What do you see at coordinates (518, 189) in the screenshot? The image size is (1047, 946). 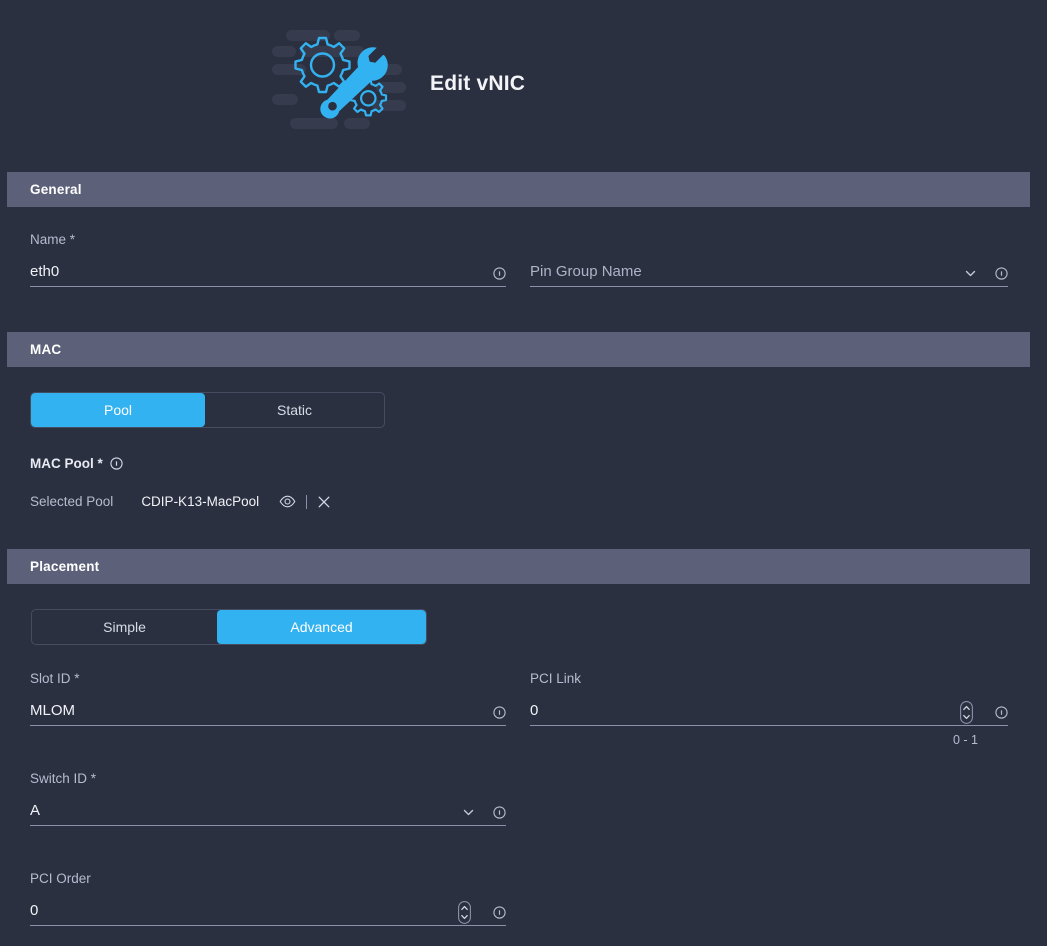 I see `section-header-general: General` at bounding box center [518, 189].